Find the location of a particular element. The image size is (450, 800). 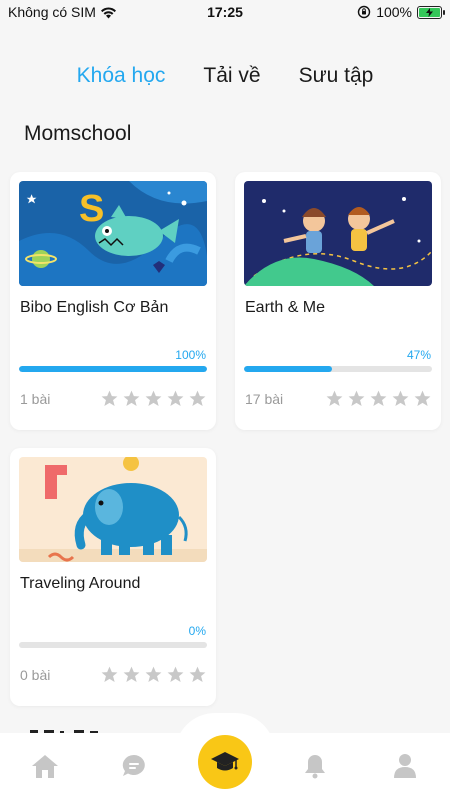

lesson-count: 1 bài is located at coordinates (35, 399).